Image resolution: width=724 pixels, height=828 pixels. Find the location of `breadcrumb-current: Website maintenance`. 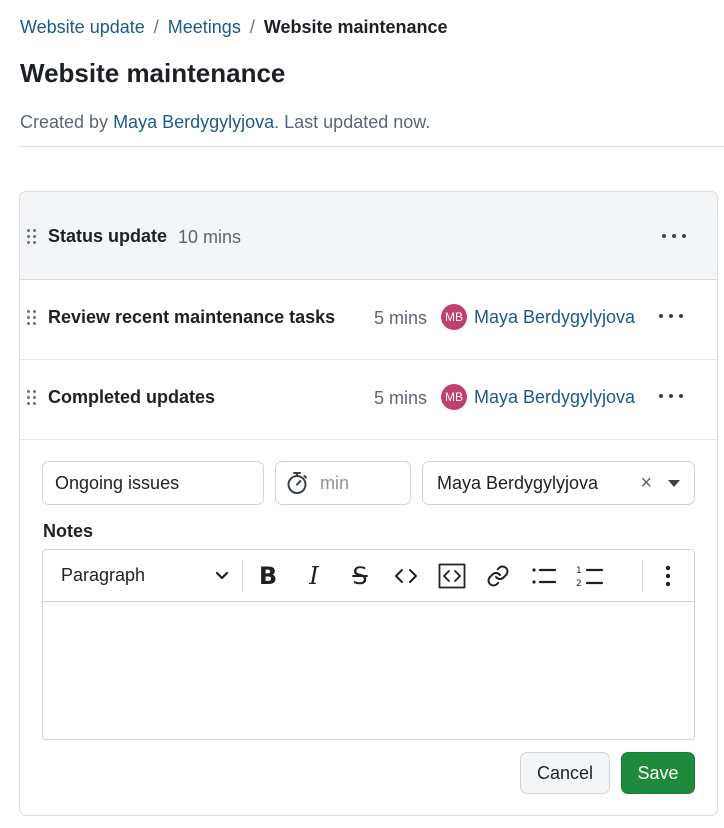

breadcrumb-current: Website maintenance is located at coordinates (355, 27).